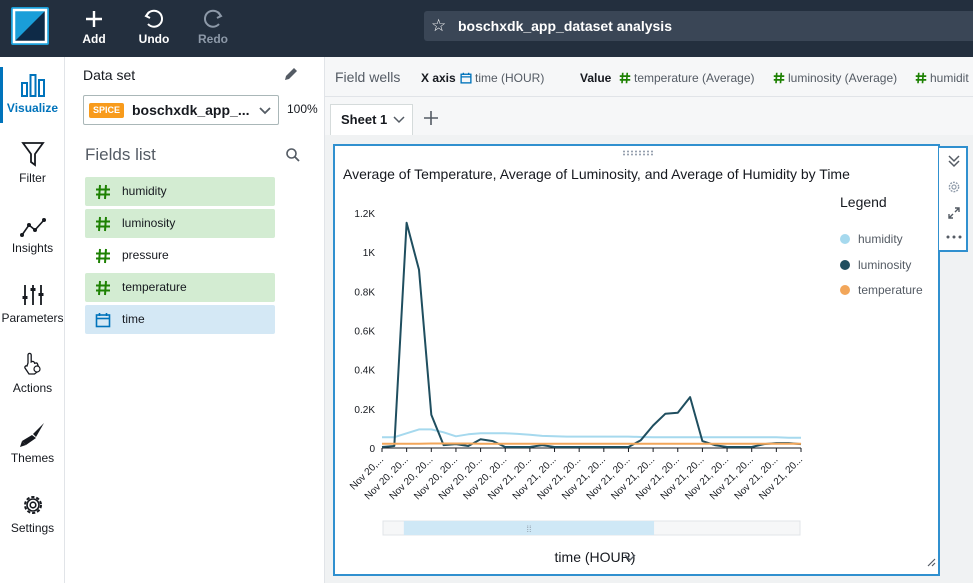 The width and height of the screenshot is (973, 583). I want to click on pencil-icon, so click(291, 76).